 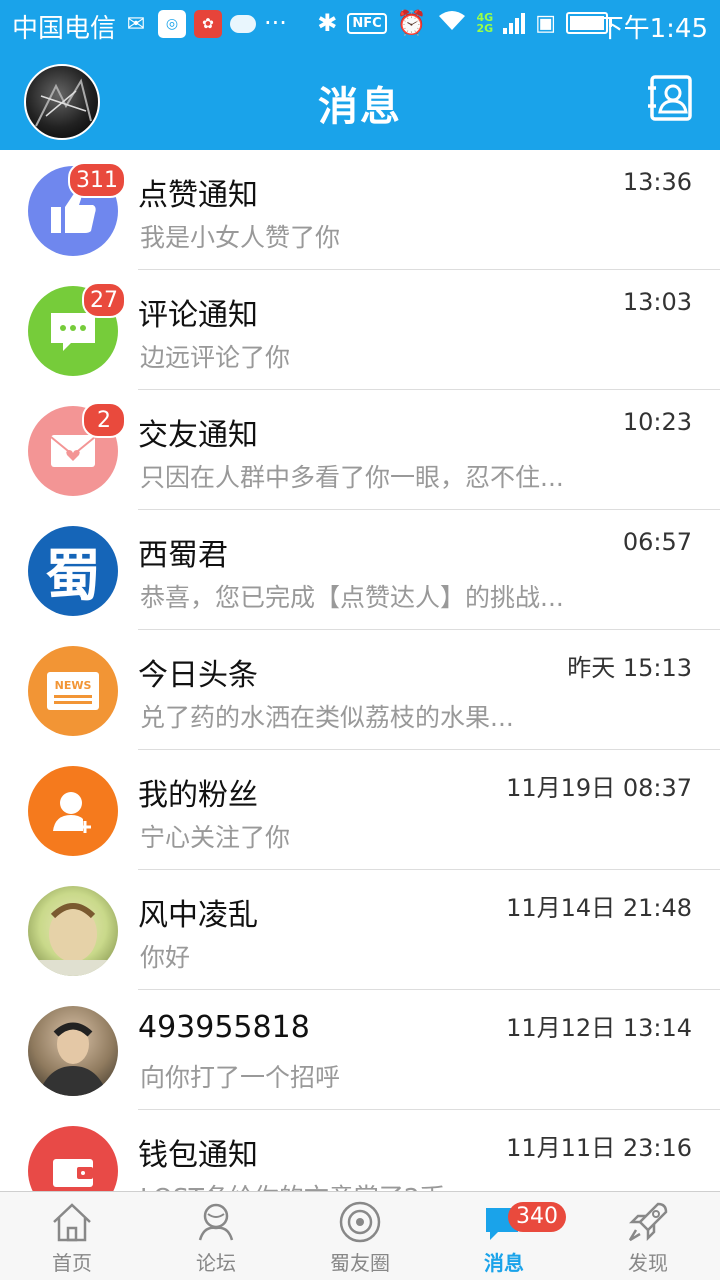 What do you see at coordinates (545, 23) in the screenshot?
I see `sim-icon: ▣` at bounding box center [545, 23].